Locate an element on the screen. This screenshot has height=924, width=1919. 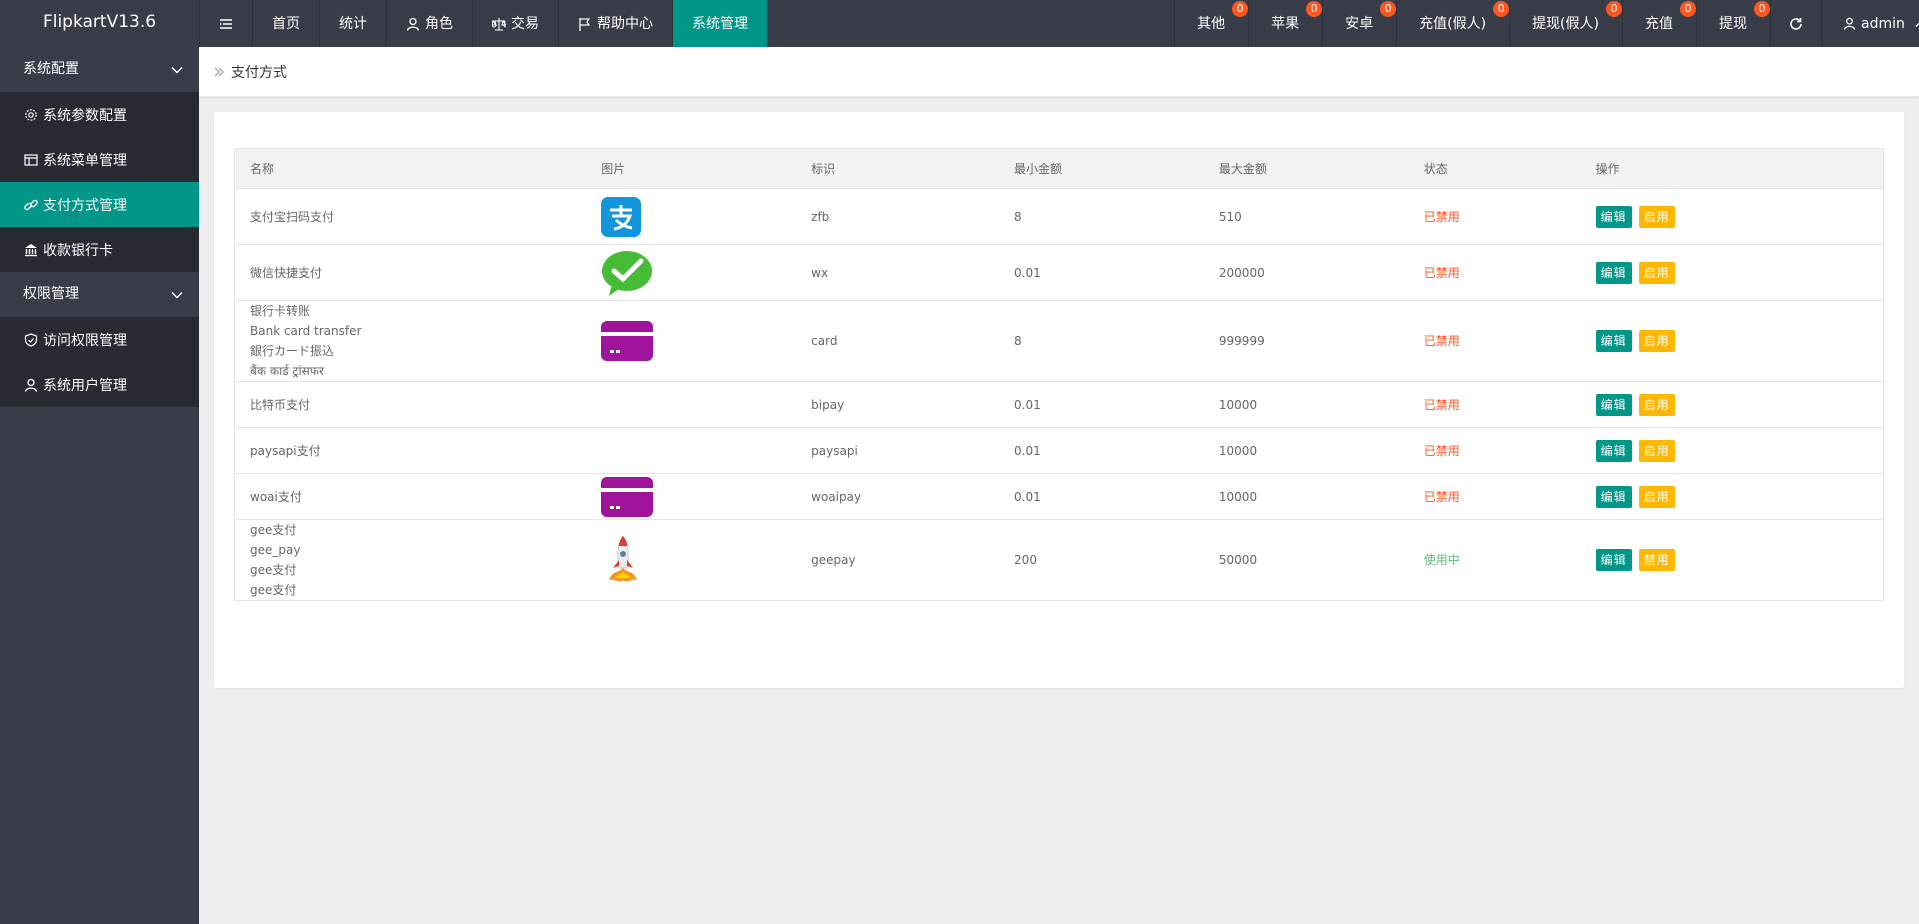
rocket-logo-icon is located at coordinates (623, 560).